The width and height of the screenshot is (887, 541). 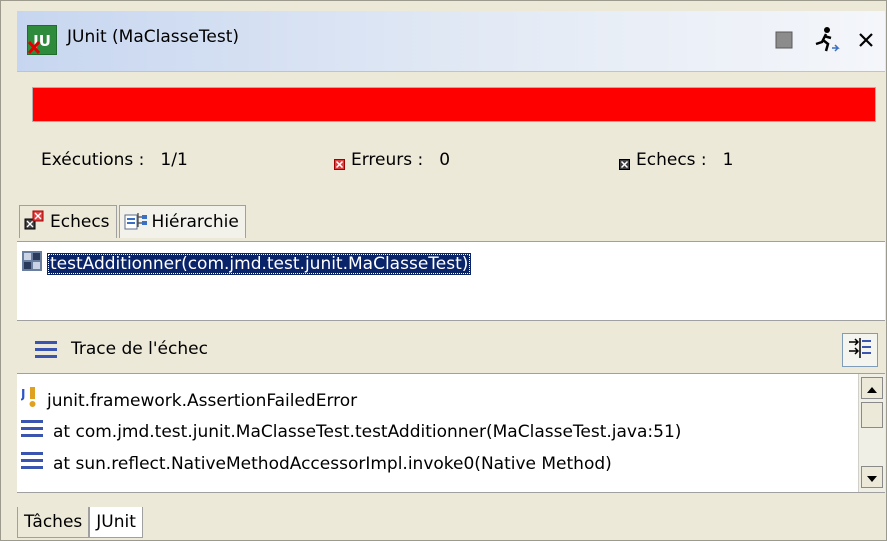 What do you see at coordinates (42, 40) in the screenshot?
I see `junit-icon: JU` at bounding box center [42, 40].